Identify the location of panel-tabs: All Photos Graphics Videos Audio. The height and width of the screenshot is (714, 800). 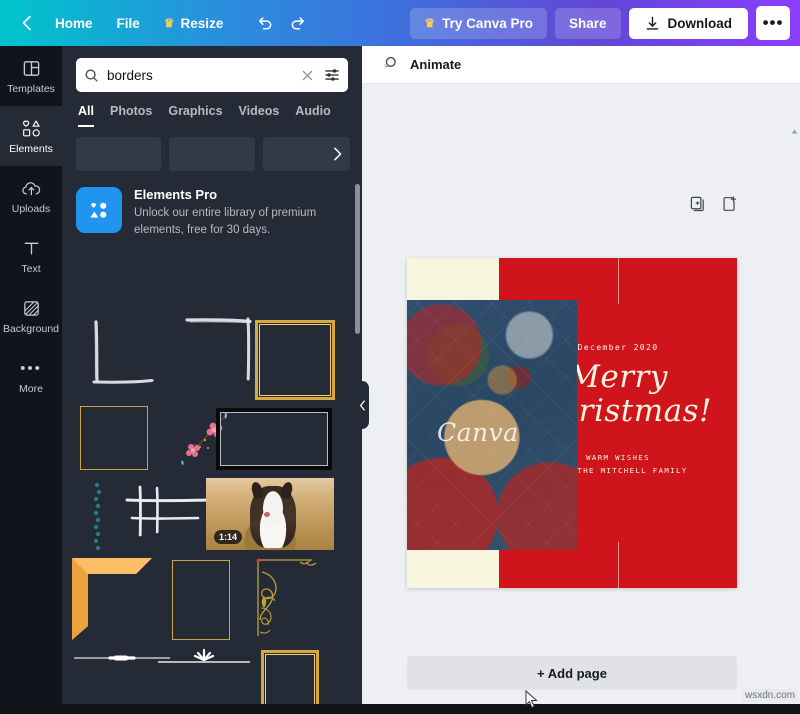
(212, 109).